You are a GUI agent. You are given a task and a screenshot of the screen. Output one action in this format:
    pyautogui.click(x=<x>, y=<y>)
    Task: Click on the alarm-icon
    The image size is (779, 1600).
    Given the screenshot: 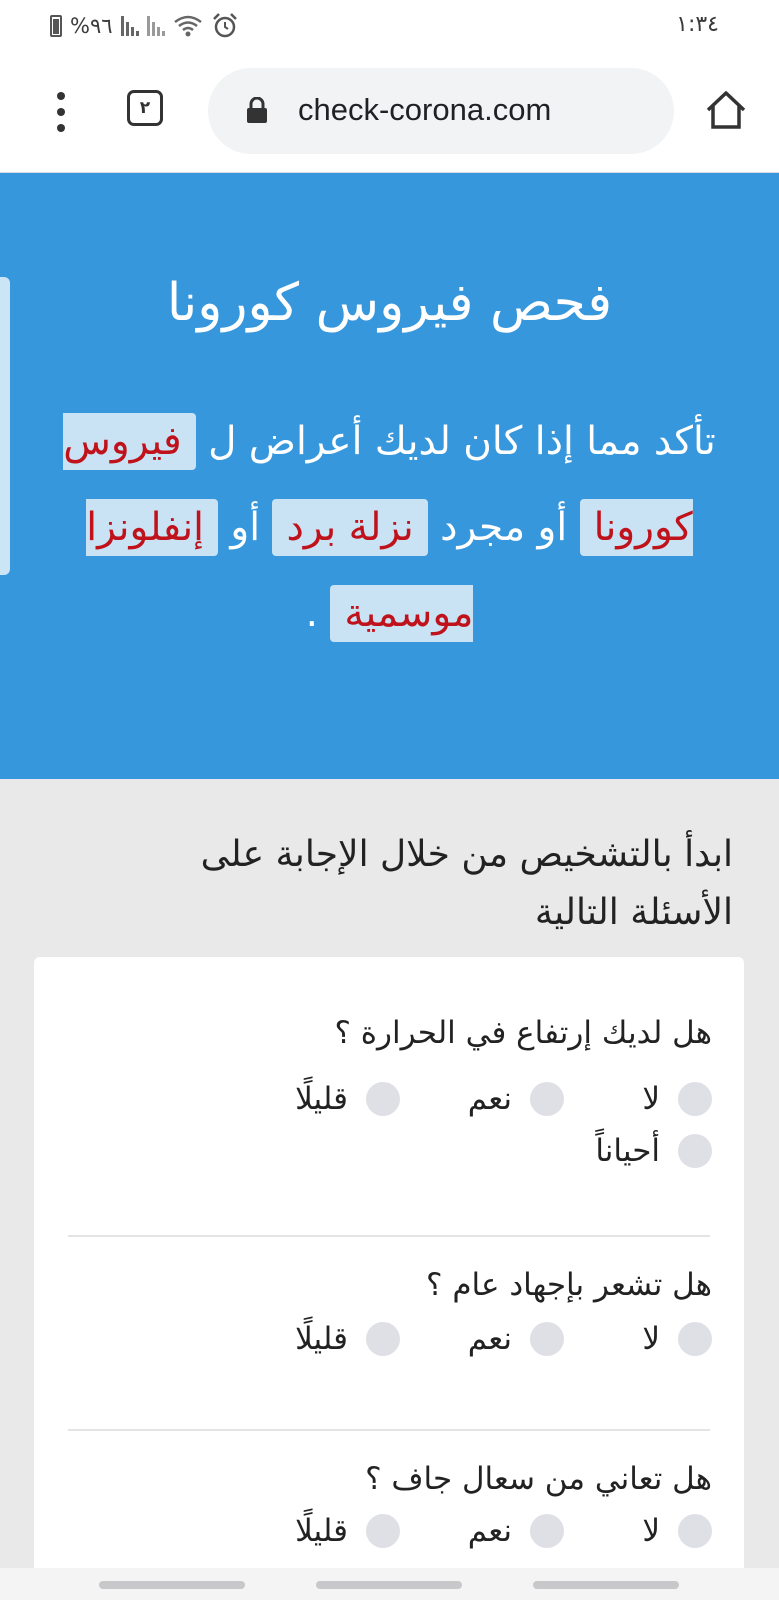 What is the action you would take?
    pyautogui.click(x=224, y=25)
    